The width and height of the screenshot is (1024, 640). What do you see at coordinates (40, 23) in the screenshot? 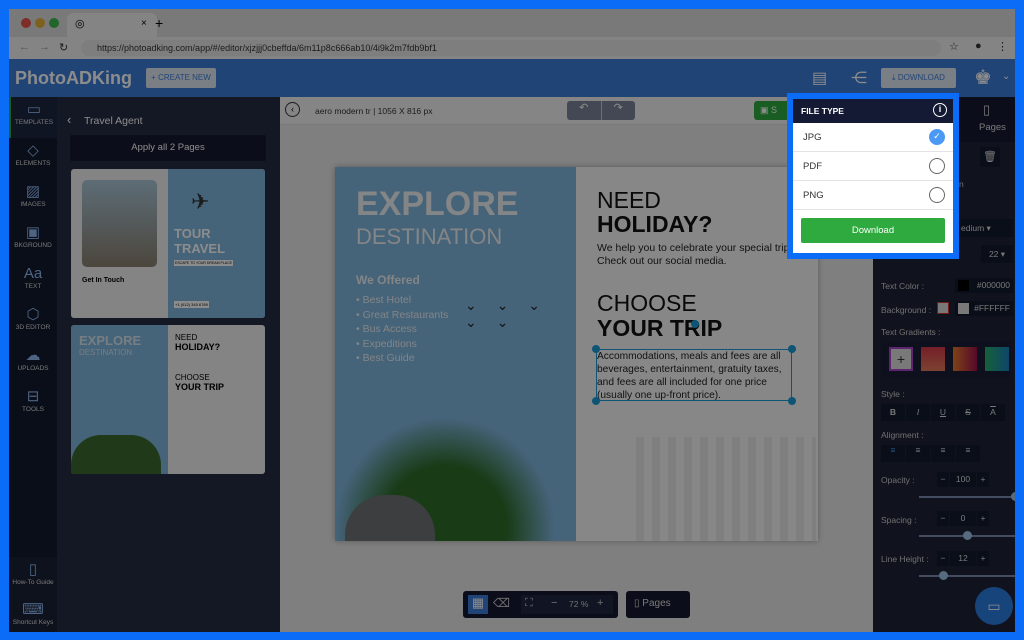
I see `minimize-window-button` at bounding box center [40, 23].